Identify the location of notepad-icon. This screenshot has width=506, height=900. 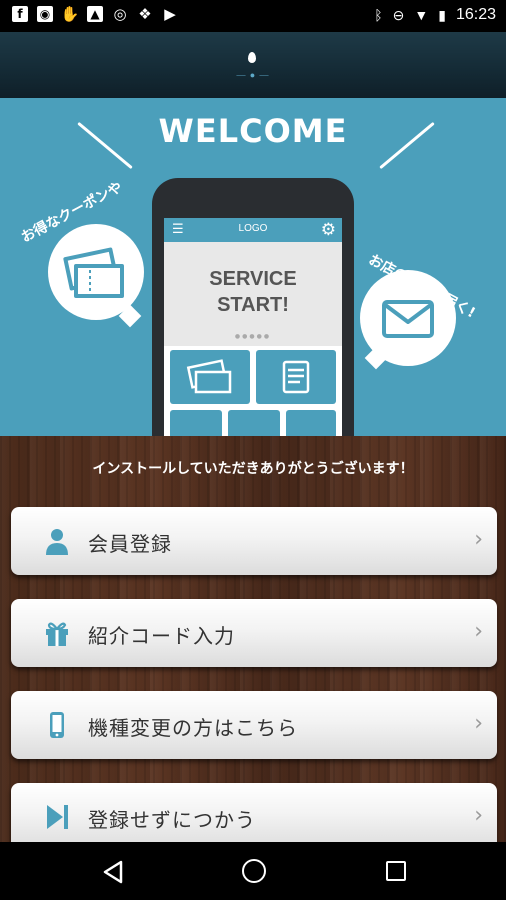
(296, 377).